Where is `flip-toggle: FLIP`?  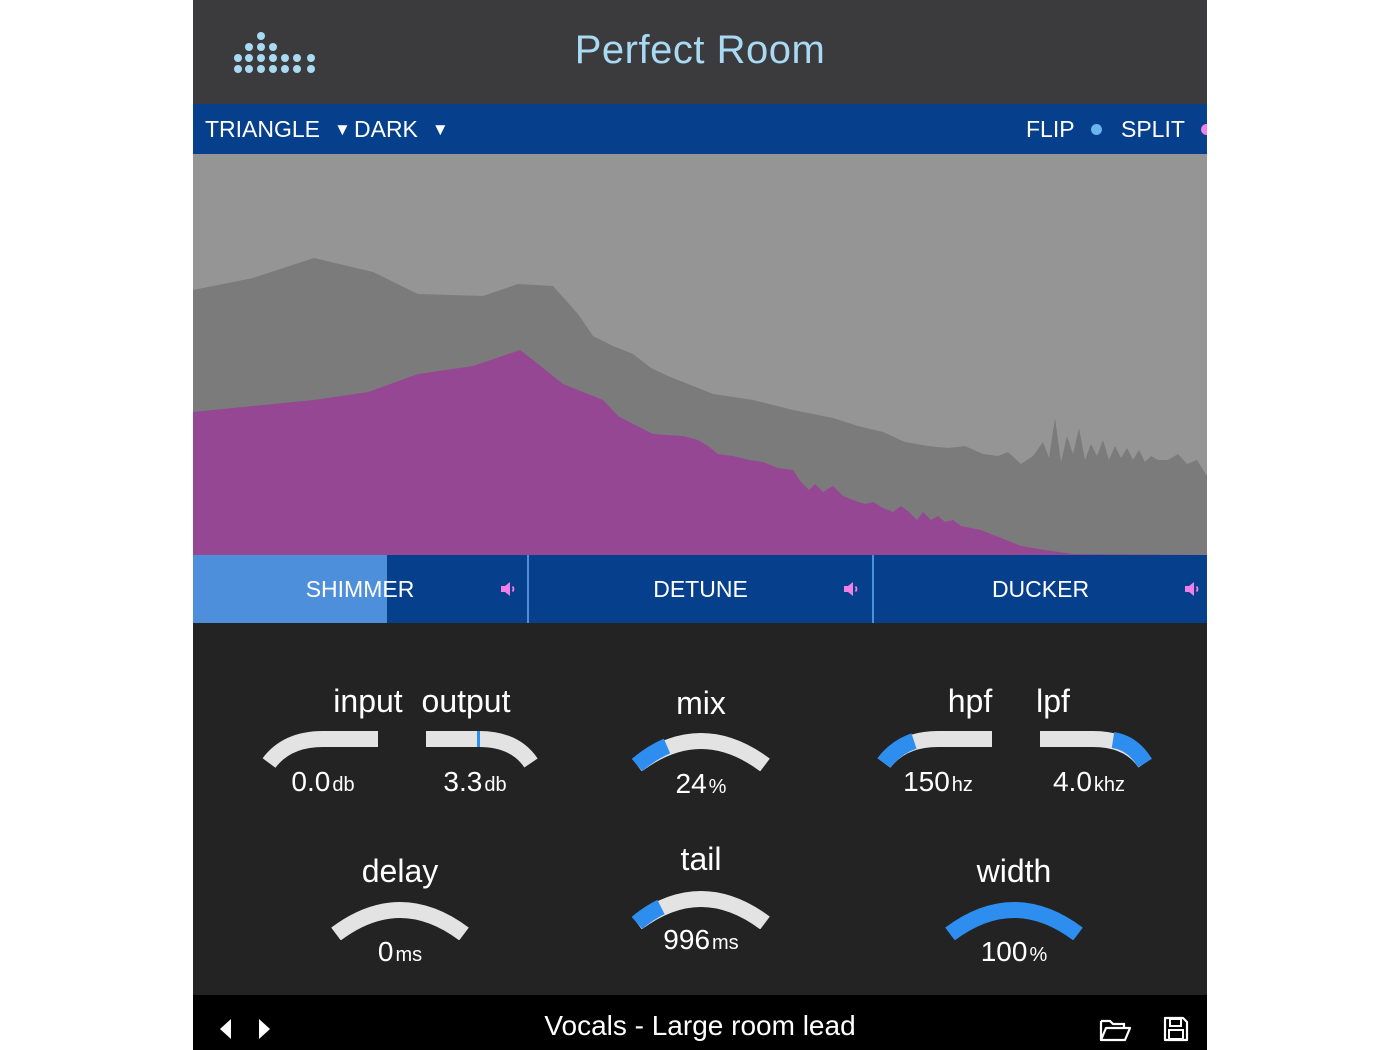
flip-toggle: FLIP is located at coordinates (1064, 129).